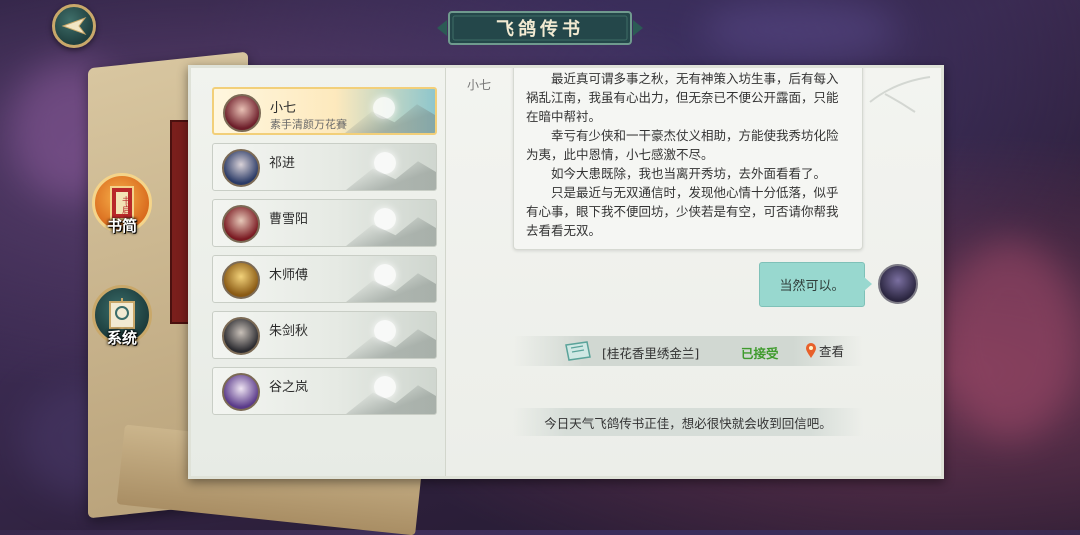  I want to click on player-avatar, so click(898, 284).